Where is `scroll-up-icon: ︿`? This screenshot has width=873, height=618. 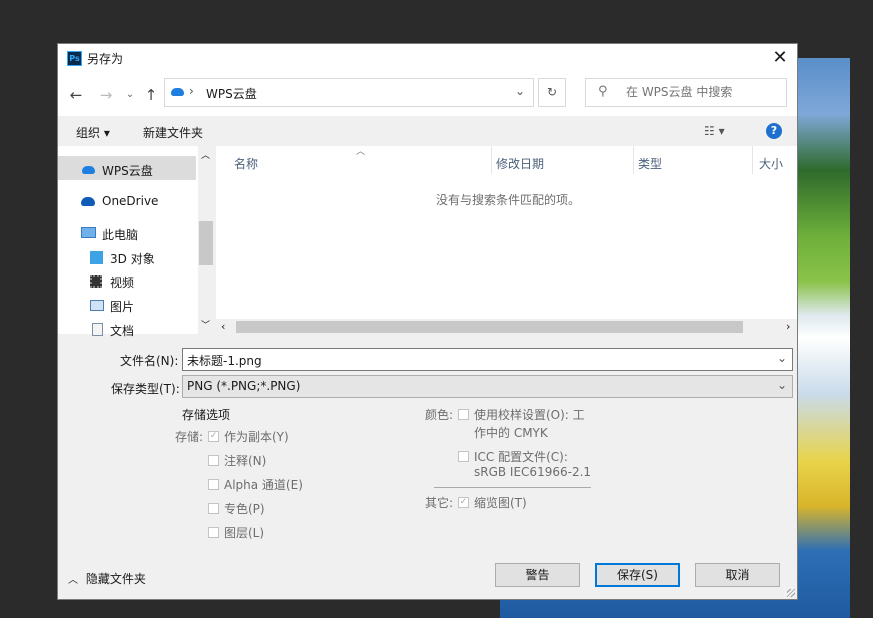 scroll-up-icon: ︿ is located at coordinates (205, 154).